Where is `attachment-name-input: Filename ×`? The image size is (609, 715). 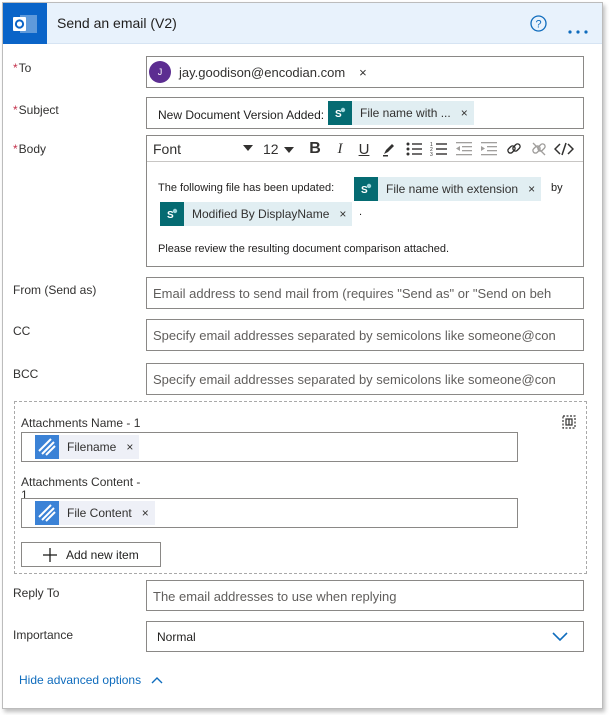 attachment-name-input: Filename × is located at coordinates (269, 447).